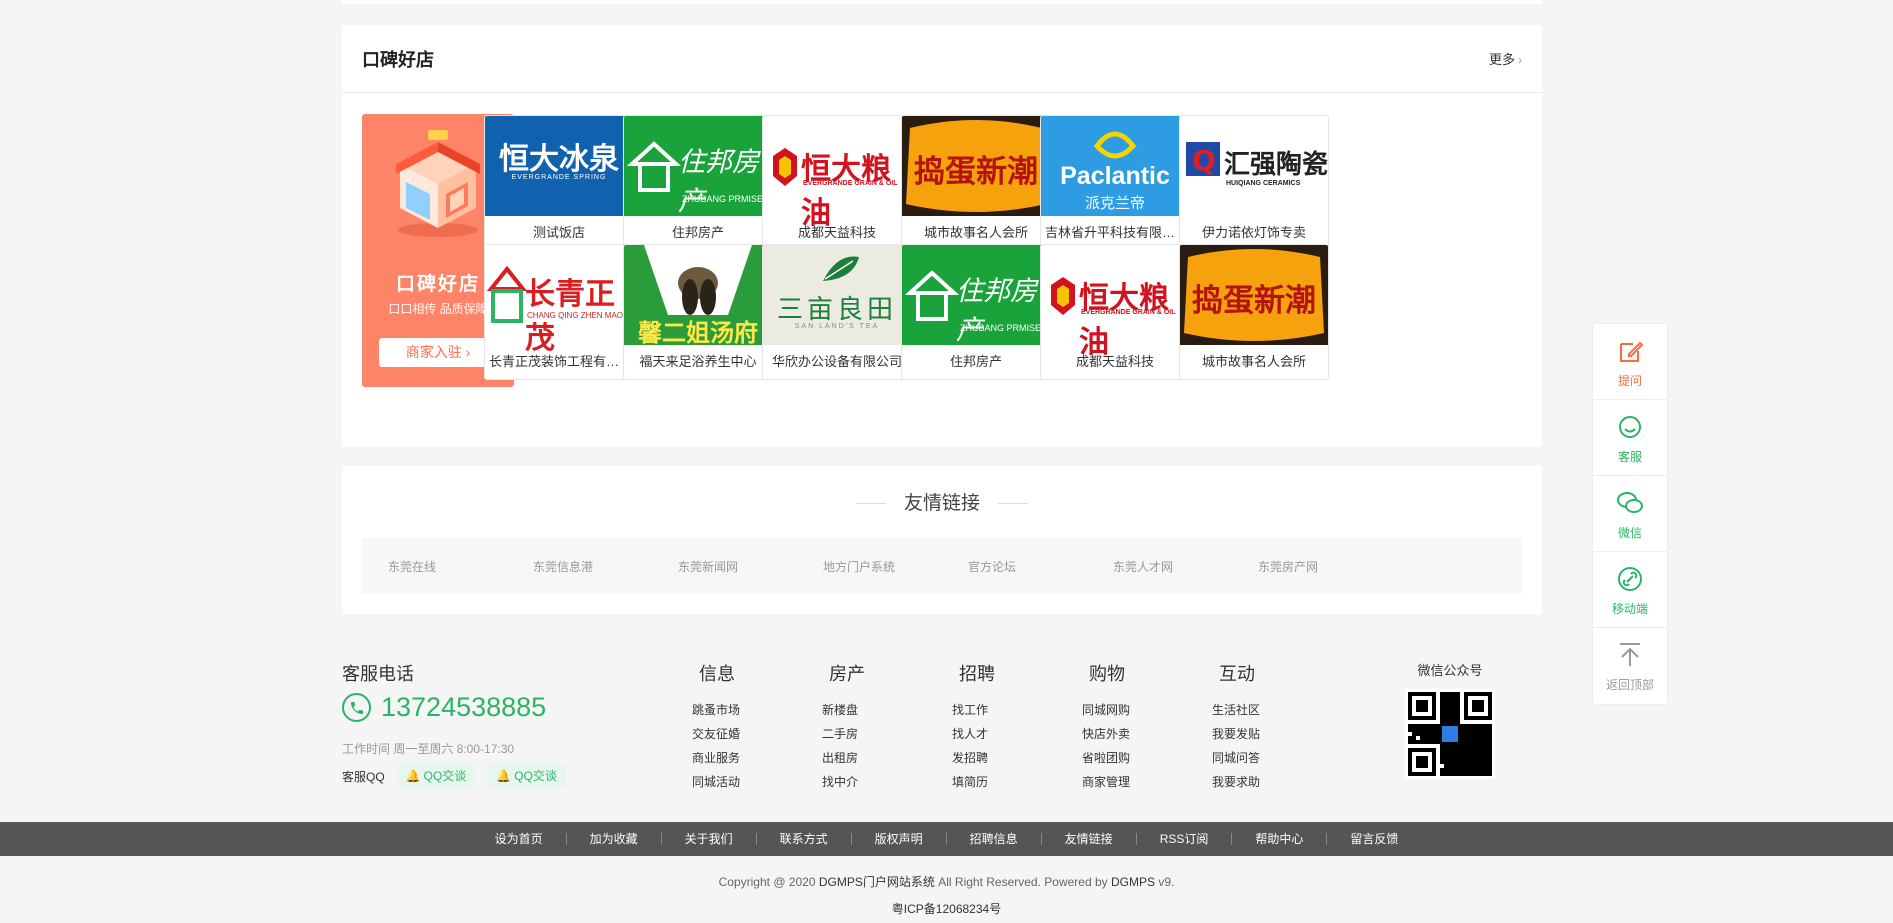 This screenshot has height=923, width=1893. What do you see at coordinates (975, 361) in the screenshot?
I see `store-name: 住邦房产` at bounding box center [975, 361].